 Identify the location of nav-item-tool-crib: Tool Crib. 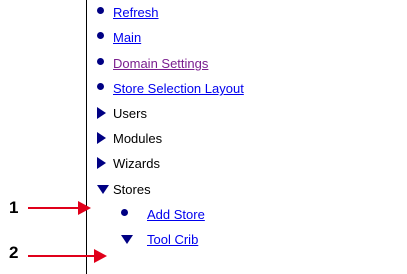
(159, 240).